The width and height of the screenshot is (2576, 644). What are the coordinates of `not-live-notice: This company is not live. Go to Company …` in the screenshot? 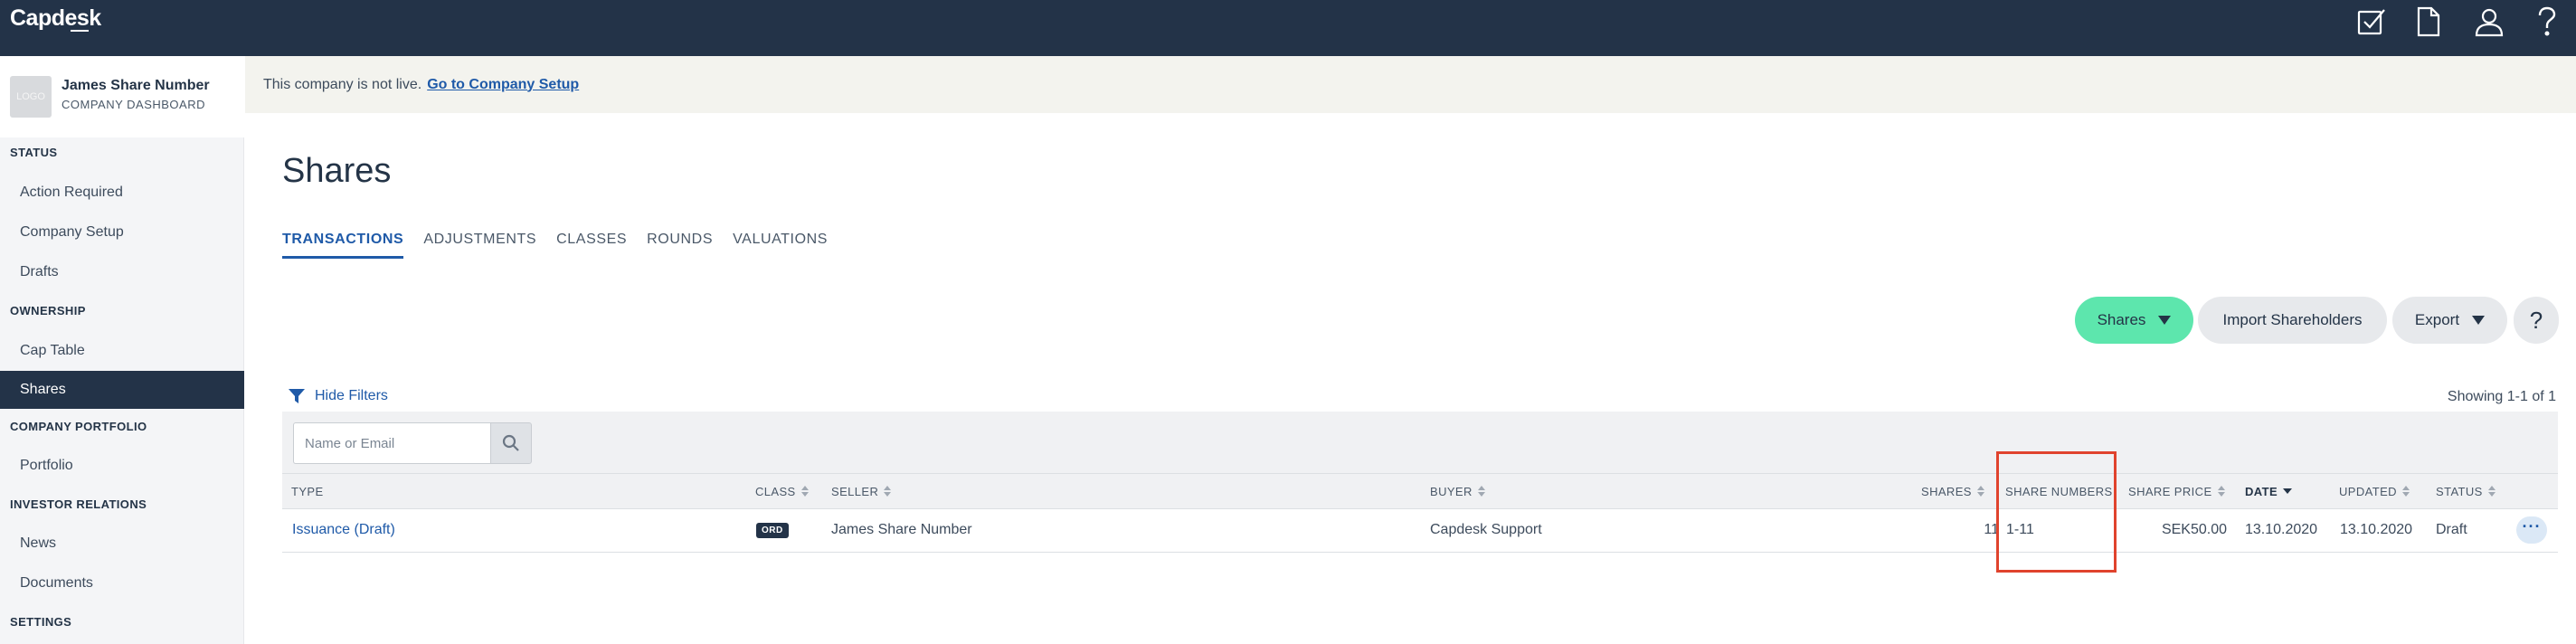 It's located at (1410, 84).